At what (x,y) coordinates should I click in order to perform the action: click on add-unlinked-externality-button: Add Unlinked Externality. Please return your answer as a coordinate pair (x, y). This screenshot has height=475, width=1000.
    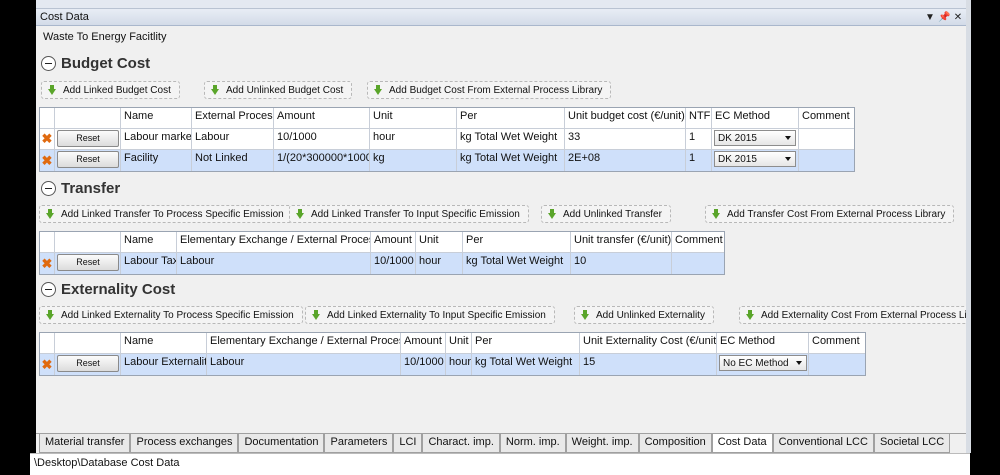
    Looking at the image, I should click on (644, 315).